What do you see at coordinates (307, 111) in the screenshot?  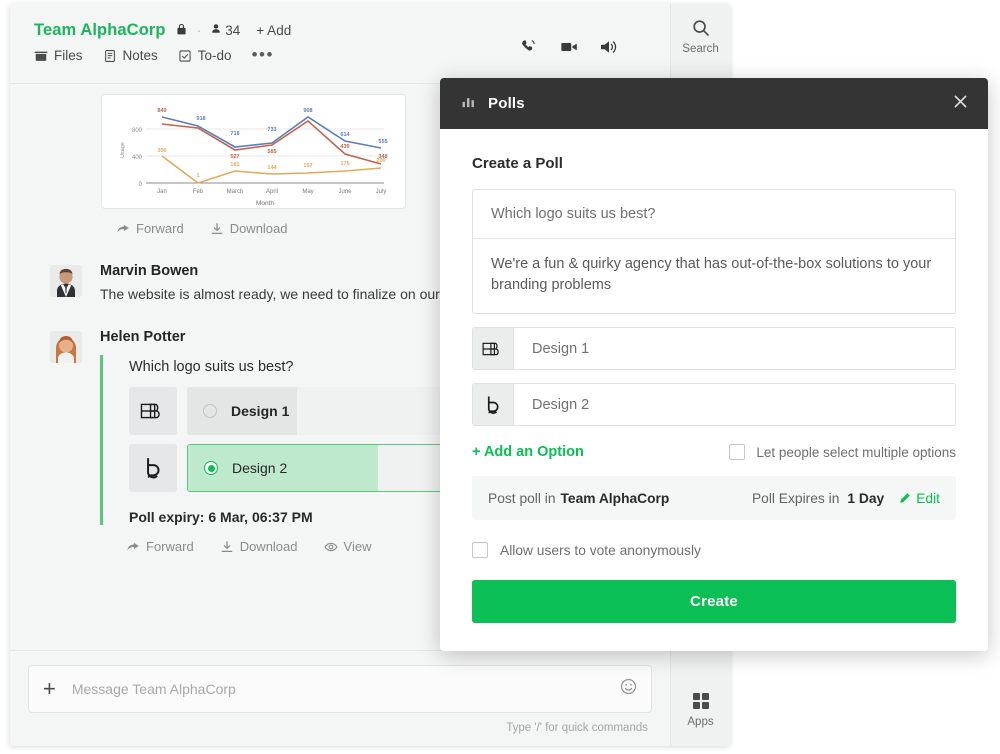 I see `svg-text: 908` at bounding box center [307, 111].